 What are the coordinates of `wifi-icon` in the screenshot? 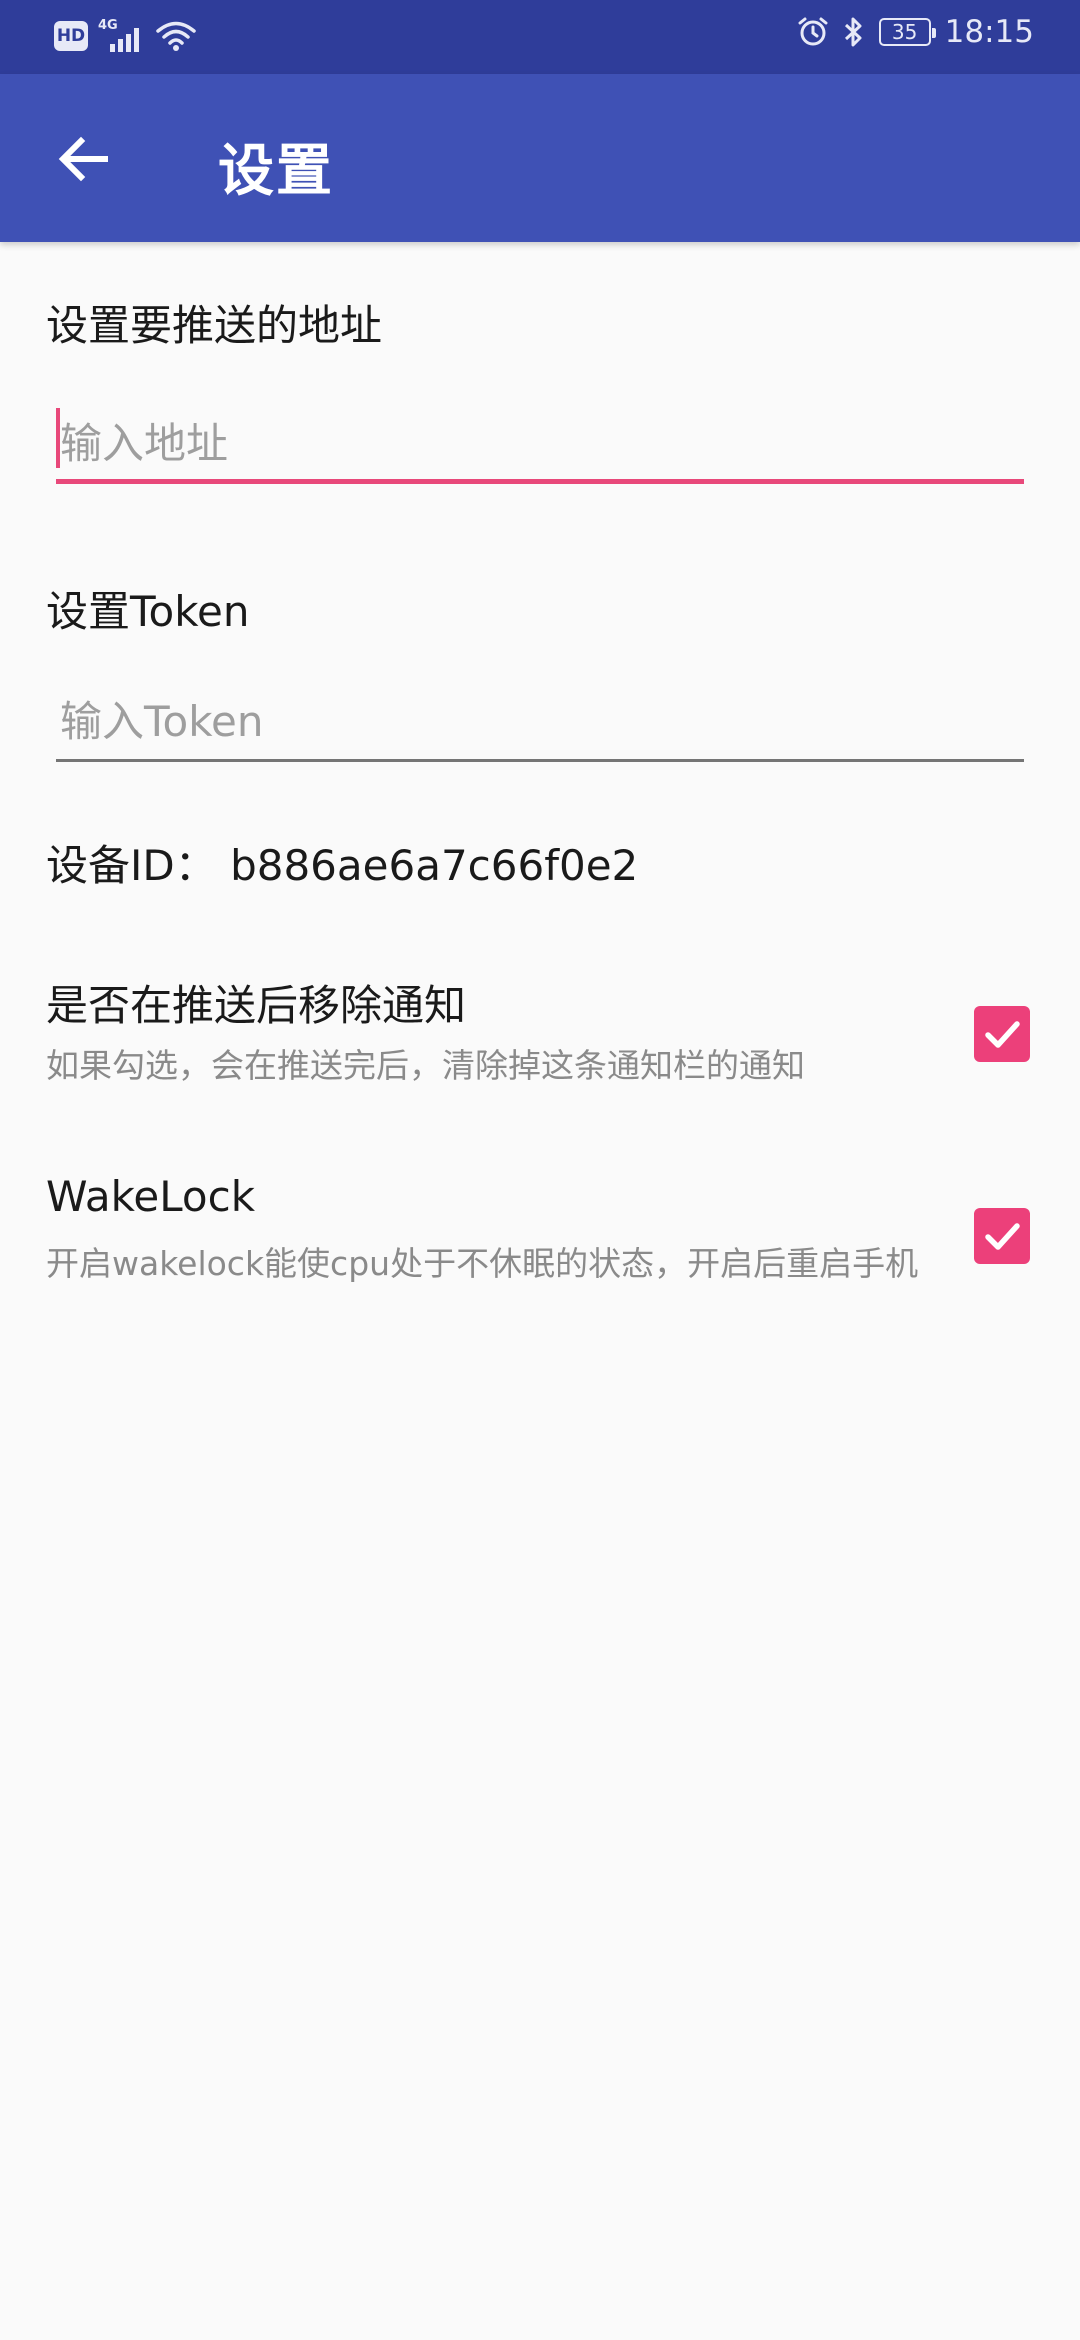 It's located at (176, 36).